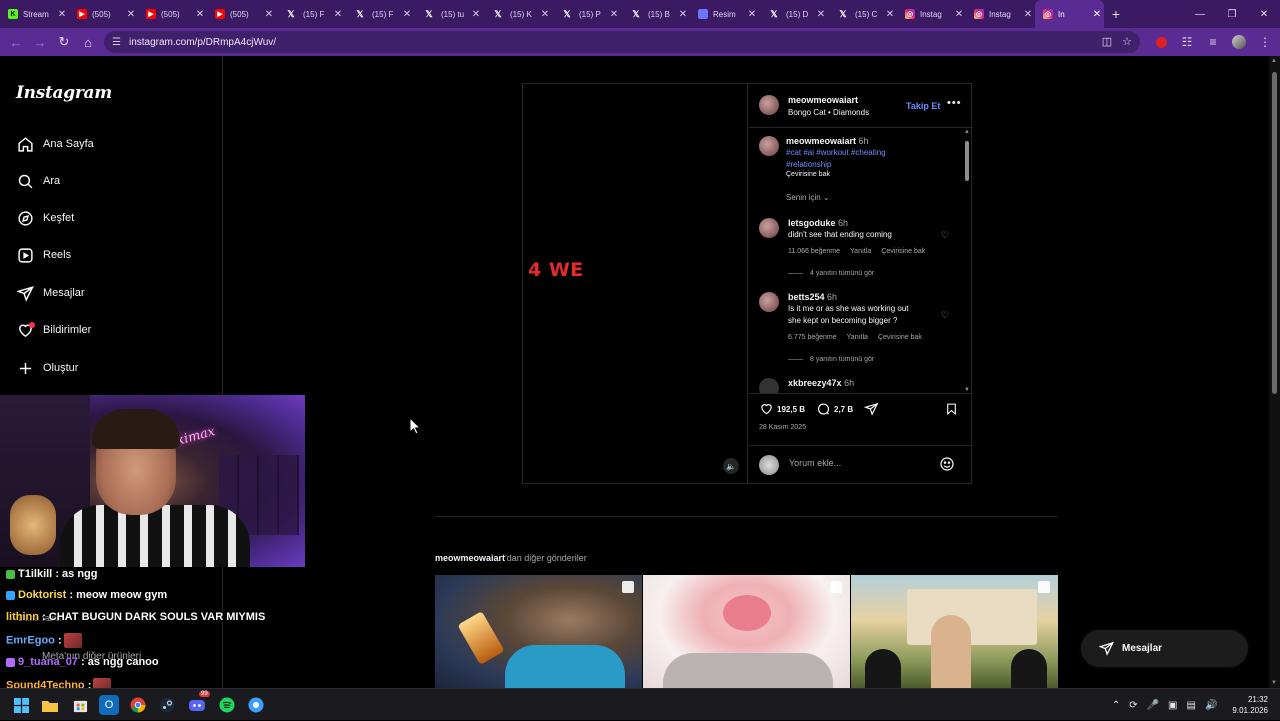  Describe the element at coordinates (622, 42) in the screenshot. I see `address-bar: ☰ instagram.com/p/DRmpA4cjWuv/ ◫ ☆` at that location.